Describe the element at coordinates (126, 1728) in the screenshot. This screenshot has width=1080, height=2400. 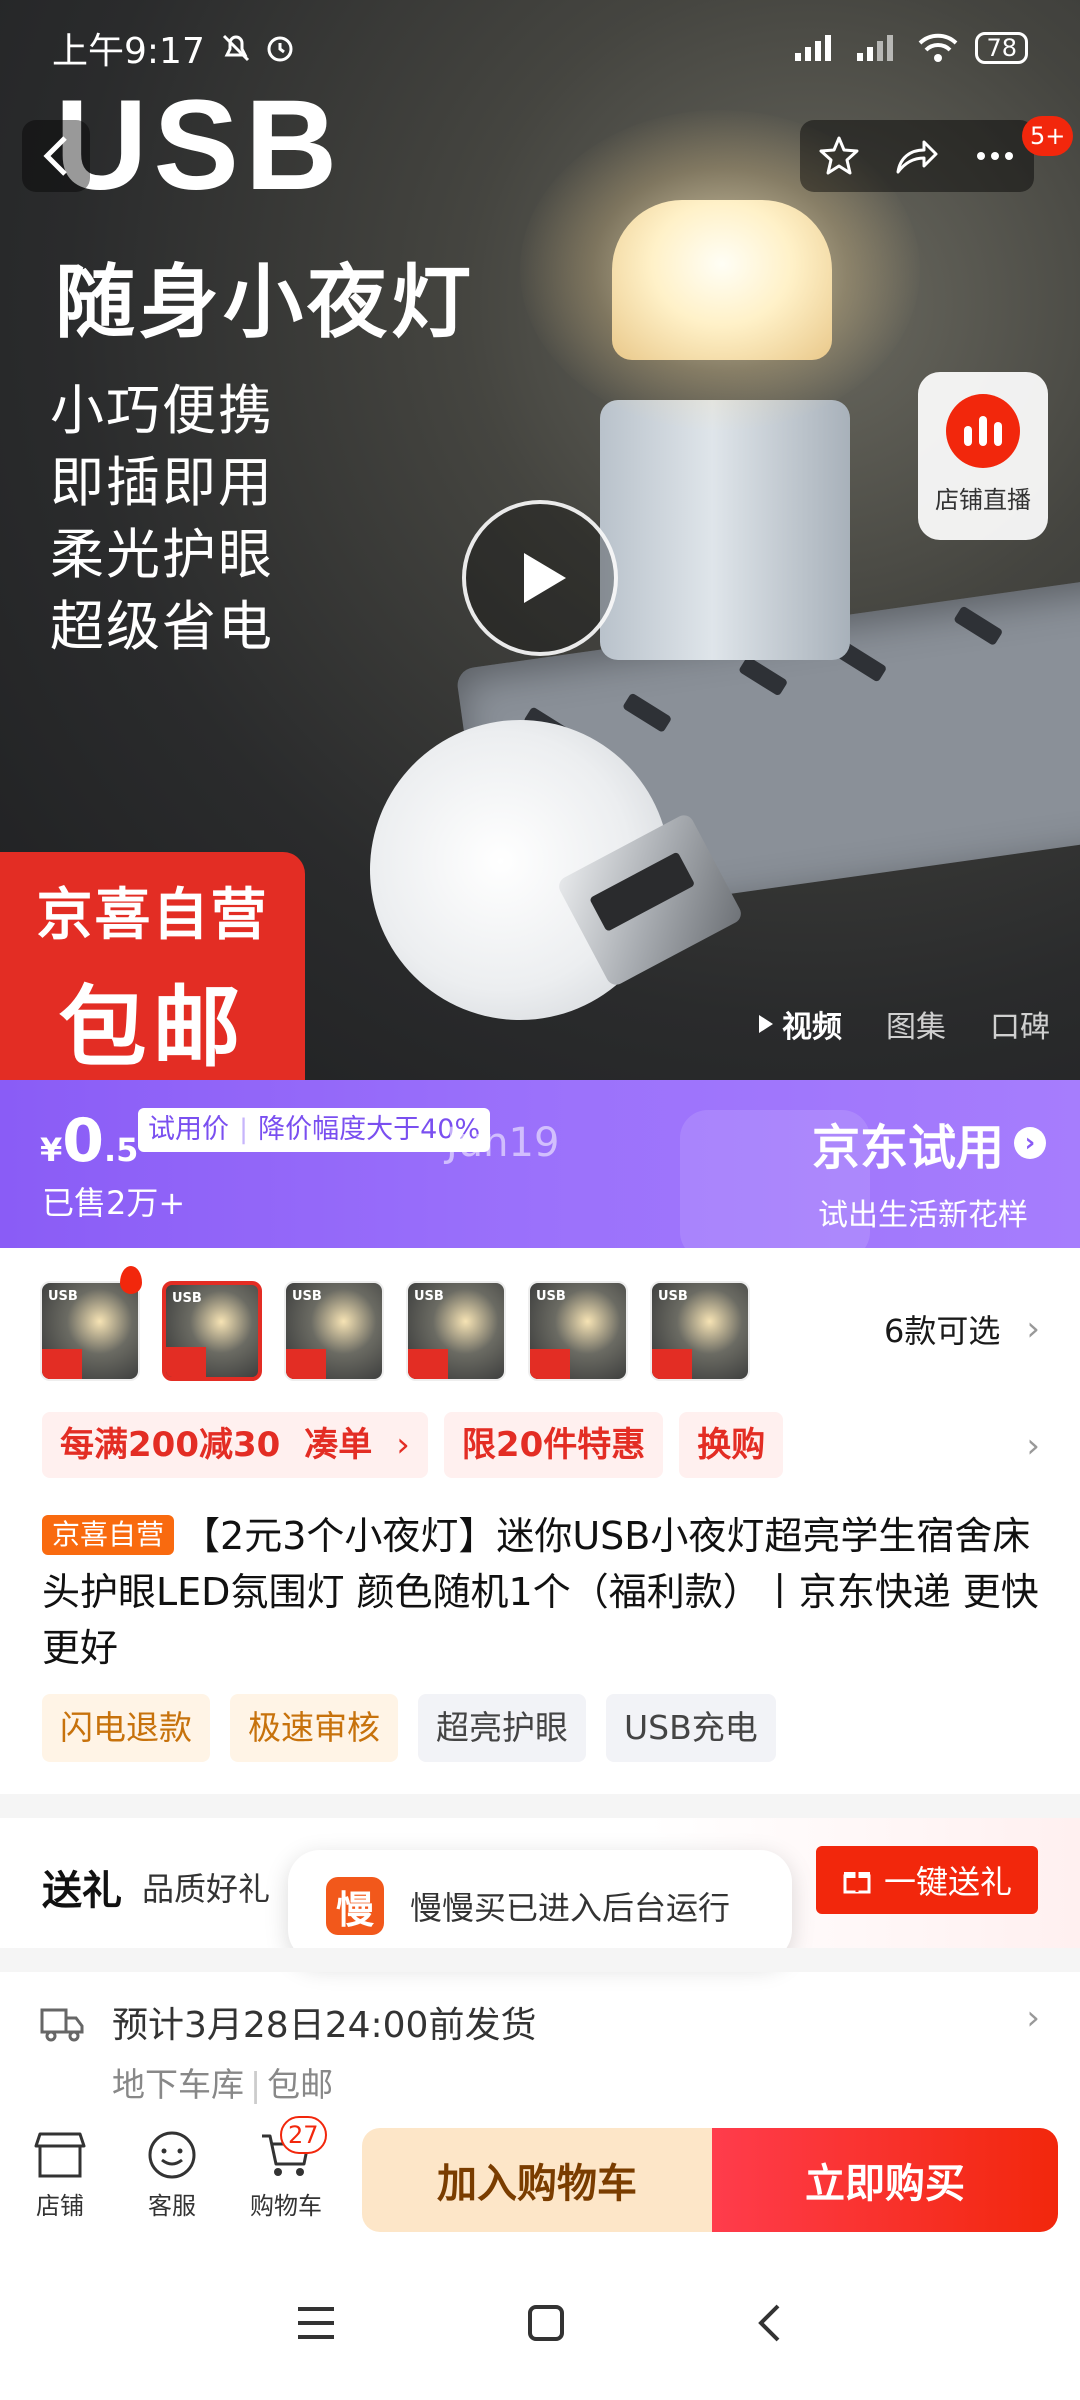
I see `feature-tag-refund: 闪电退款` at that location.